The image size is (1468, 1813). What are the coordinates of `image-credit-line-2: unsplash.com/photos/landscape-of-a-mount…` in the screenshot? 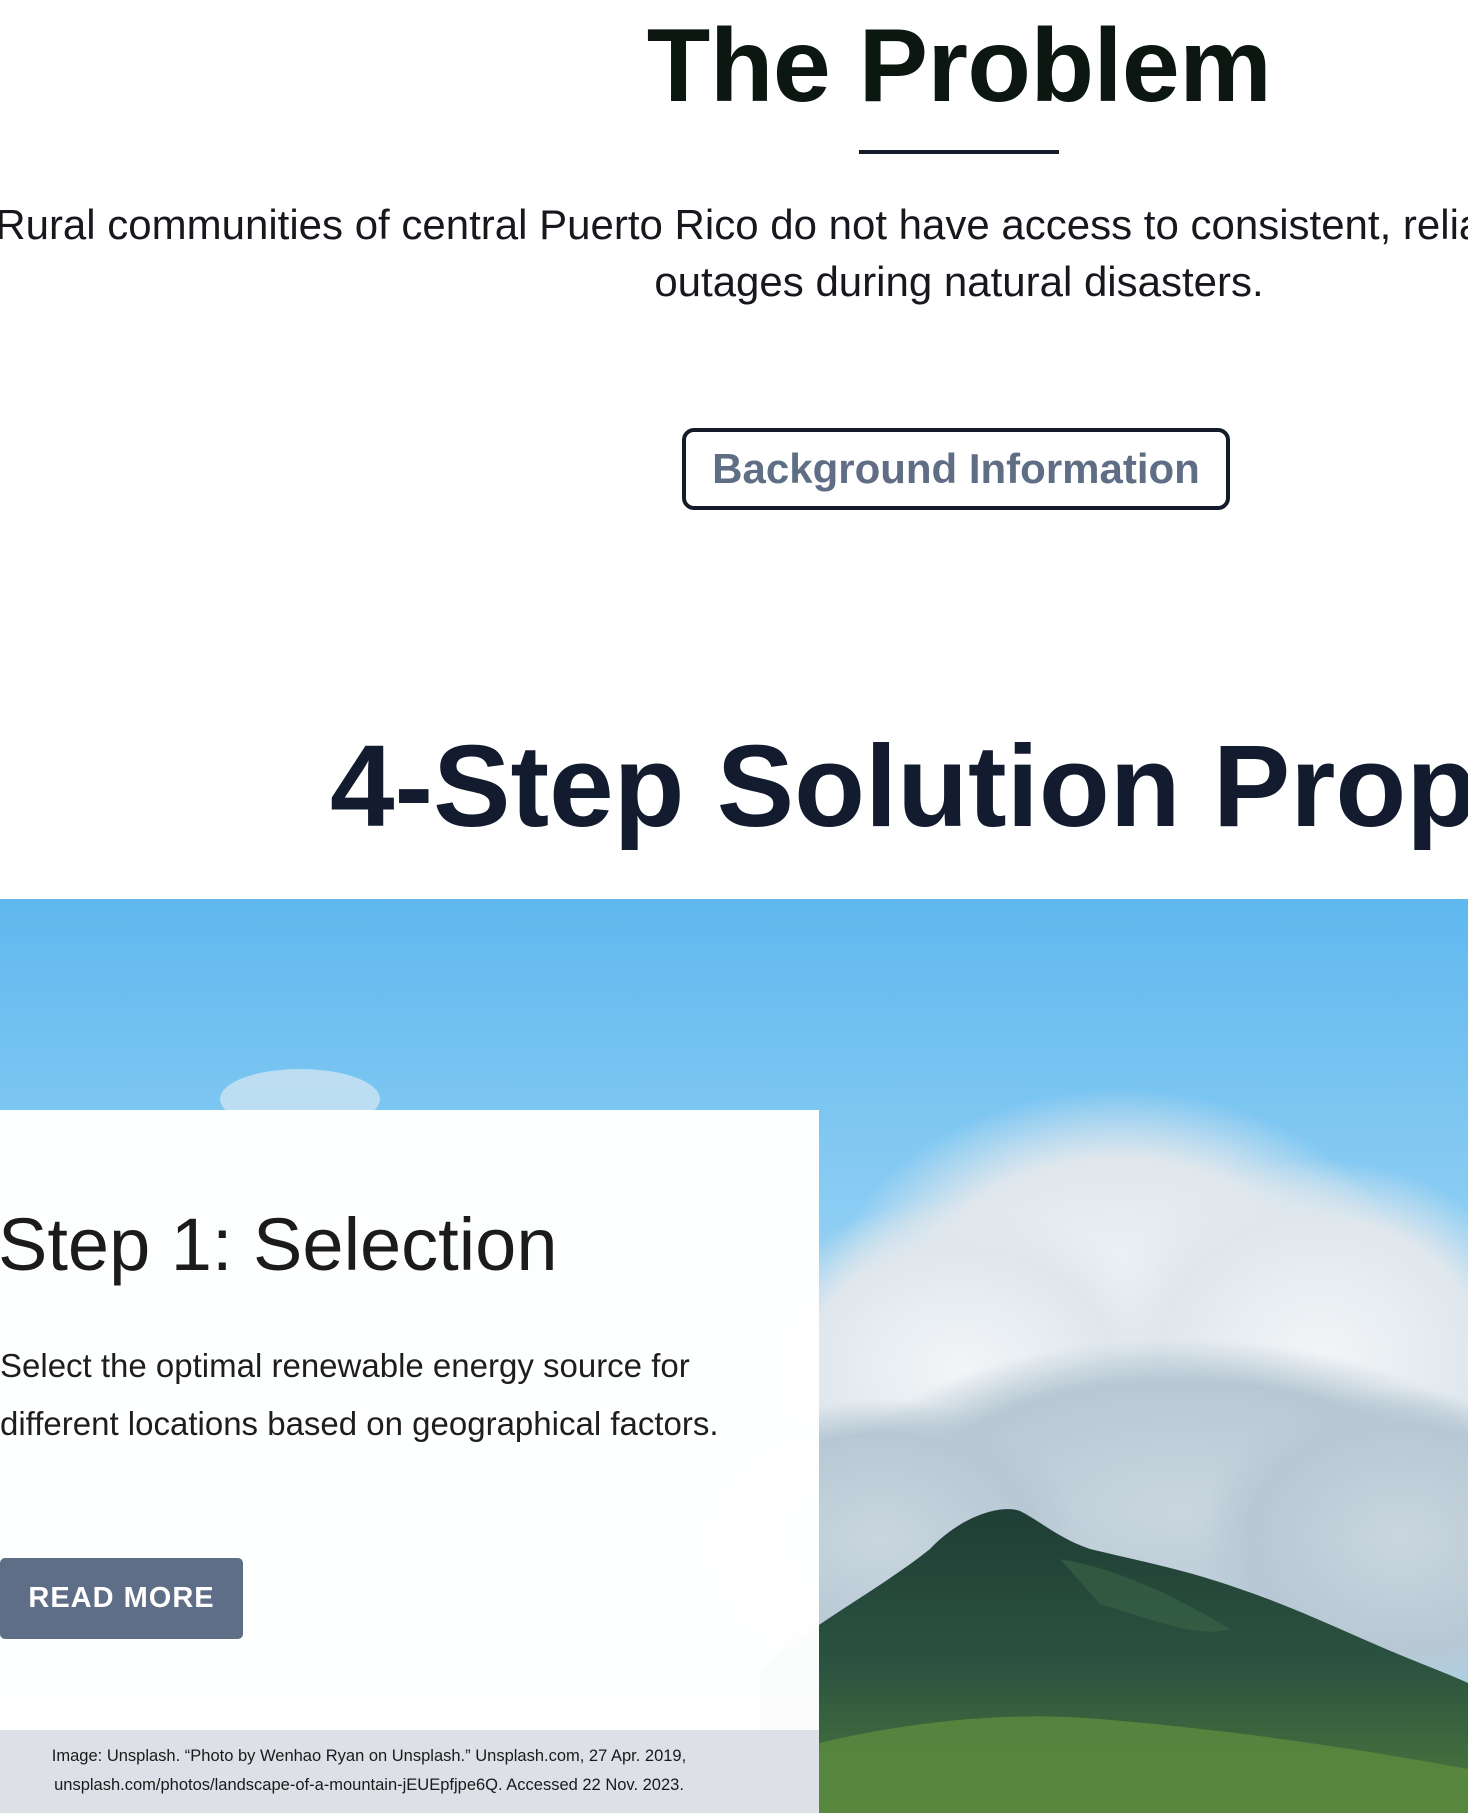 It's located at (369, 1785).